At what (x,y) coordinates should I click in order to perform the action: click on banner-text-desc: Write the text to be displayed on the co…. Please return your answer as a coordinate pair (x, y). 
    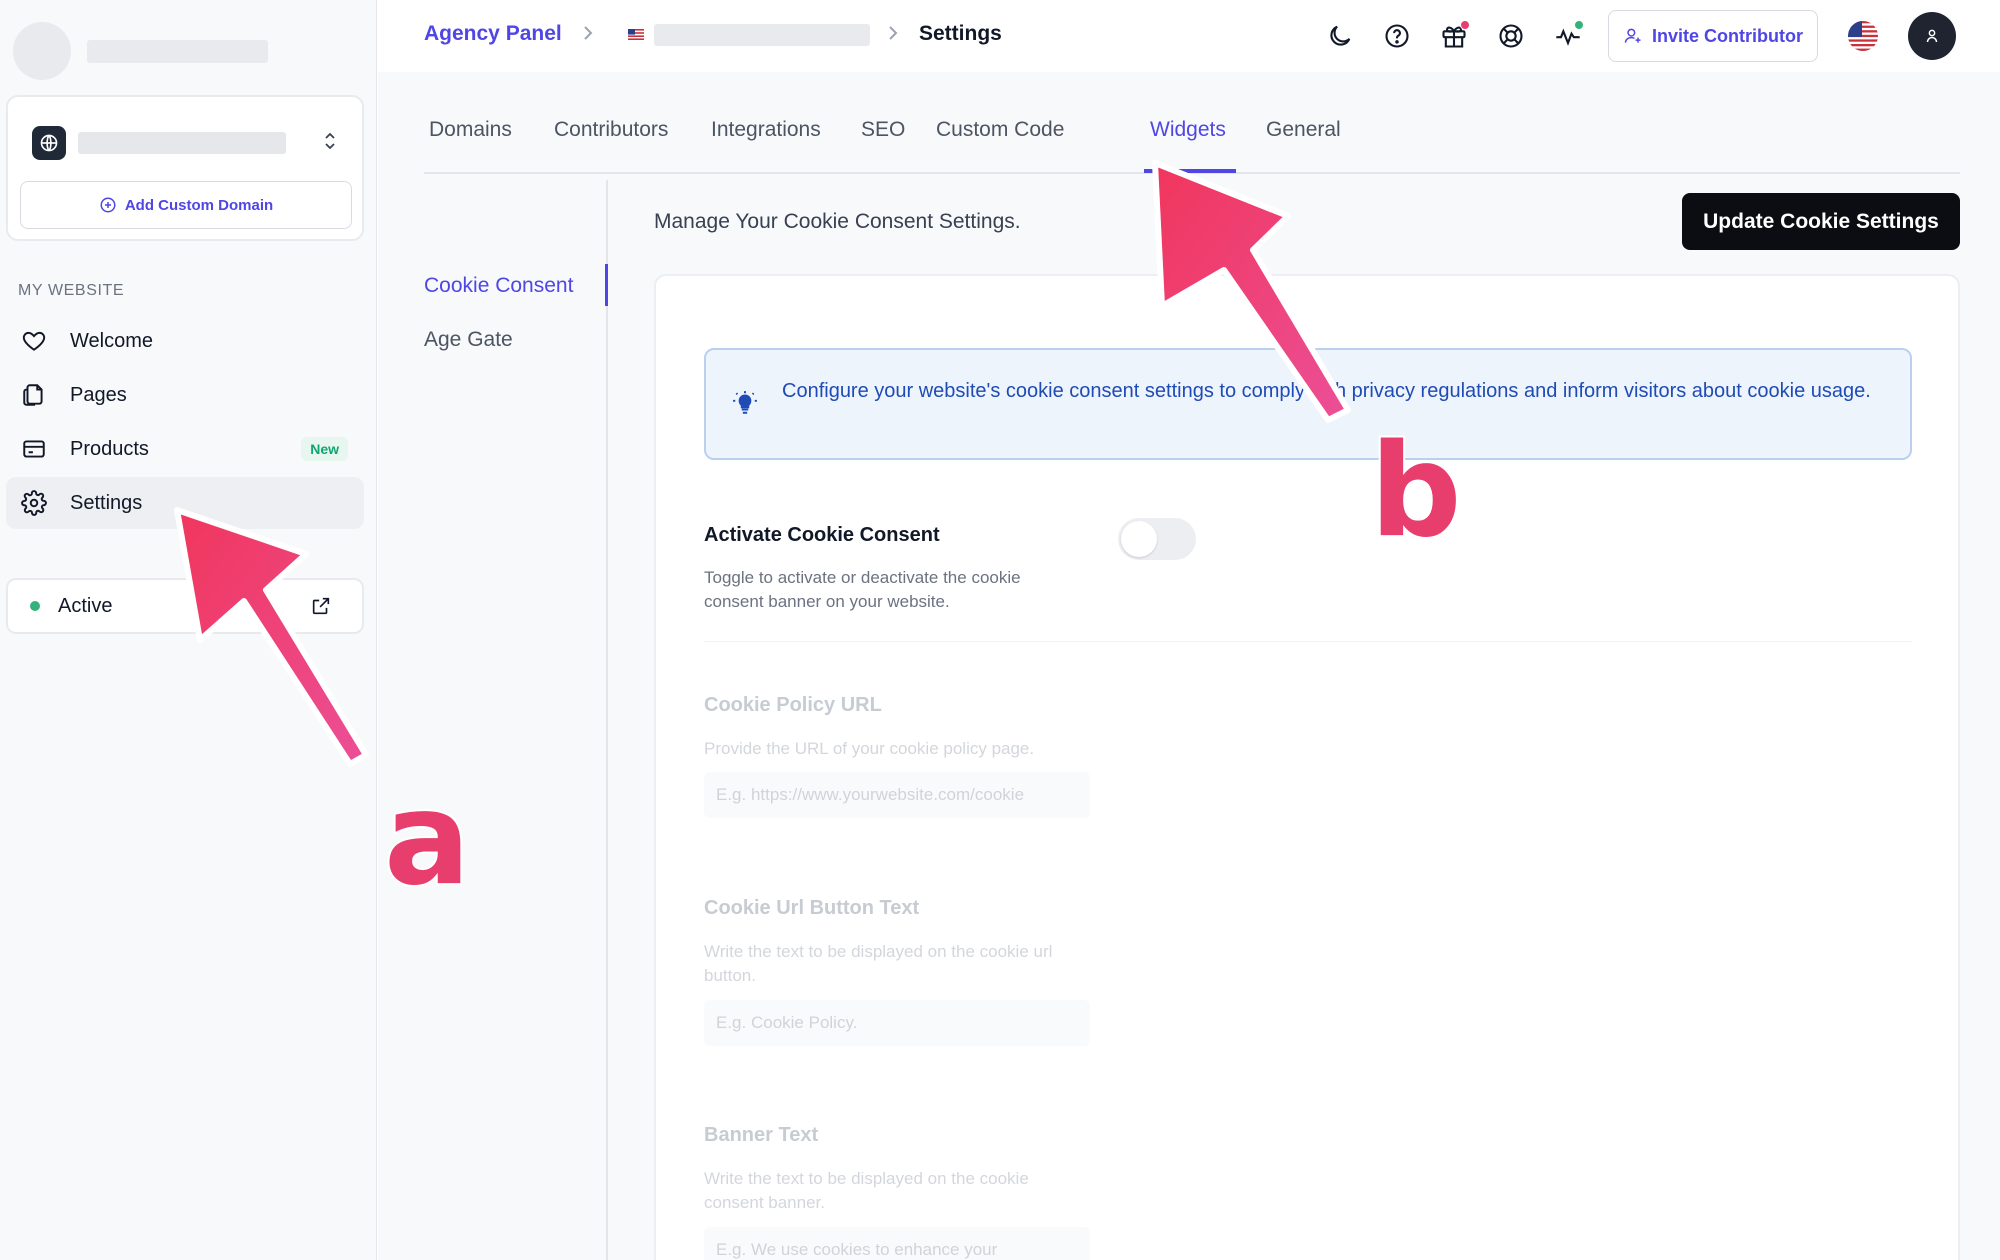
    Looking at the image, I should click on (866, 1190).